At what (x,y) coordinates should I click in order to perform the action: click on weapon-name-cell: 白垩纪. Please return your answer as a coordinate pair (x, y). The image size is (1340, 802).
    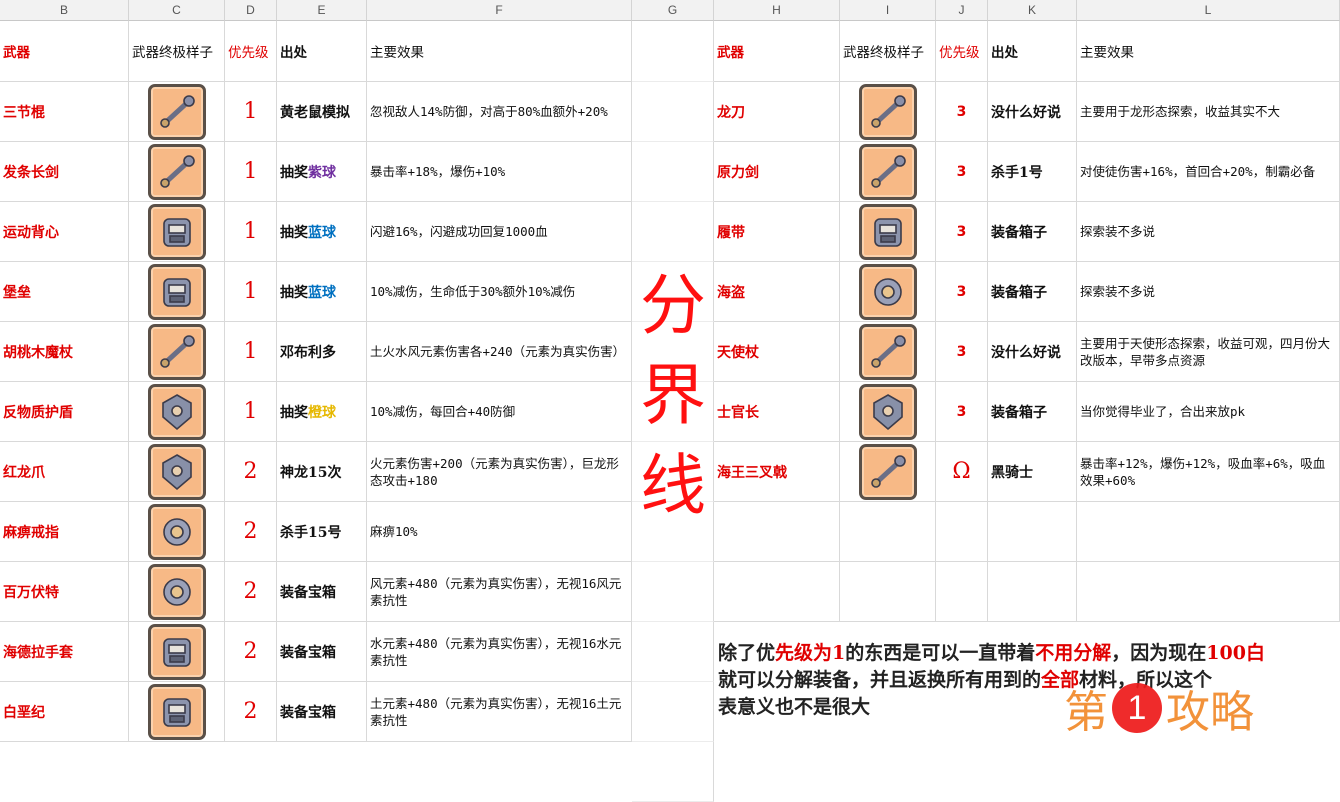
    Looking at the image, I should click on (64, 712).